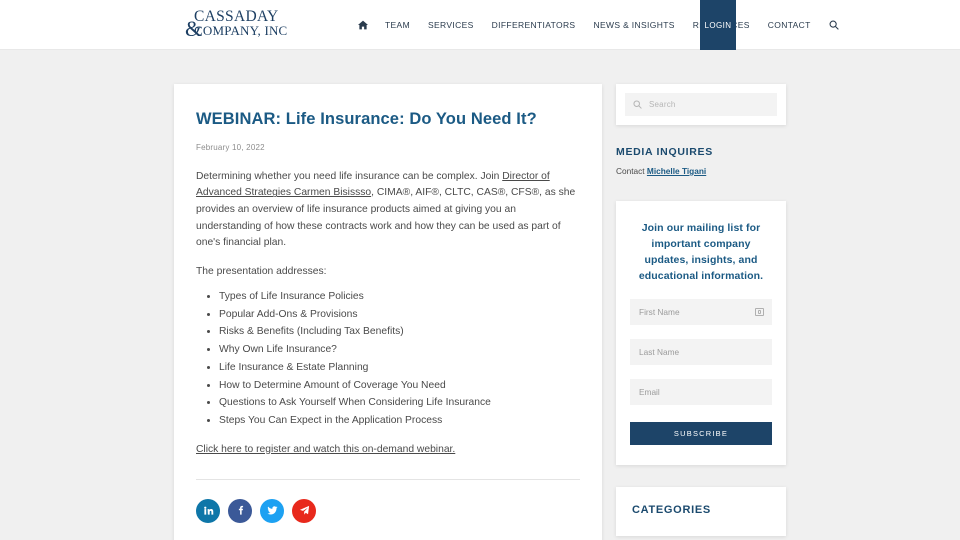 The height and width of the screenshot is (540, 960). What do you see at coordinates (272, 510) in the screenshot?
I see `twitter-icon` at bounding box center [272, 510].